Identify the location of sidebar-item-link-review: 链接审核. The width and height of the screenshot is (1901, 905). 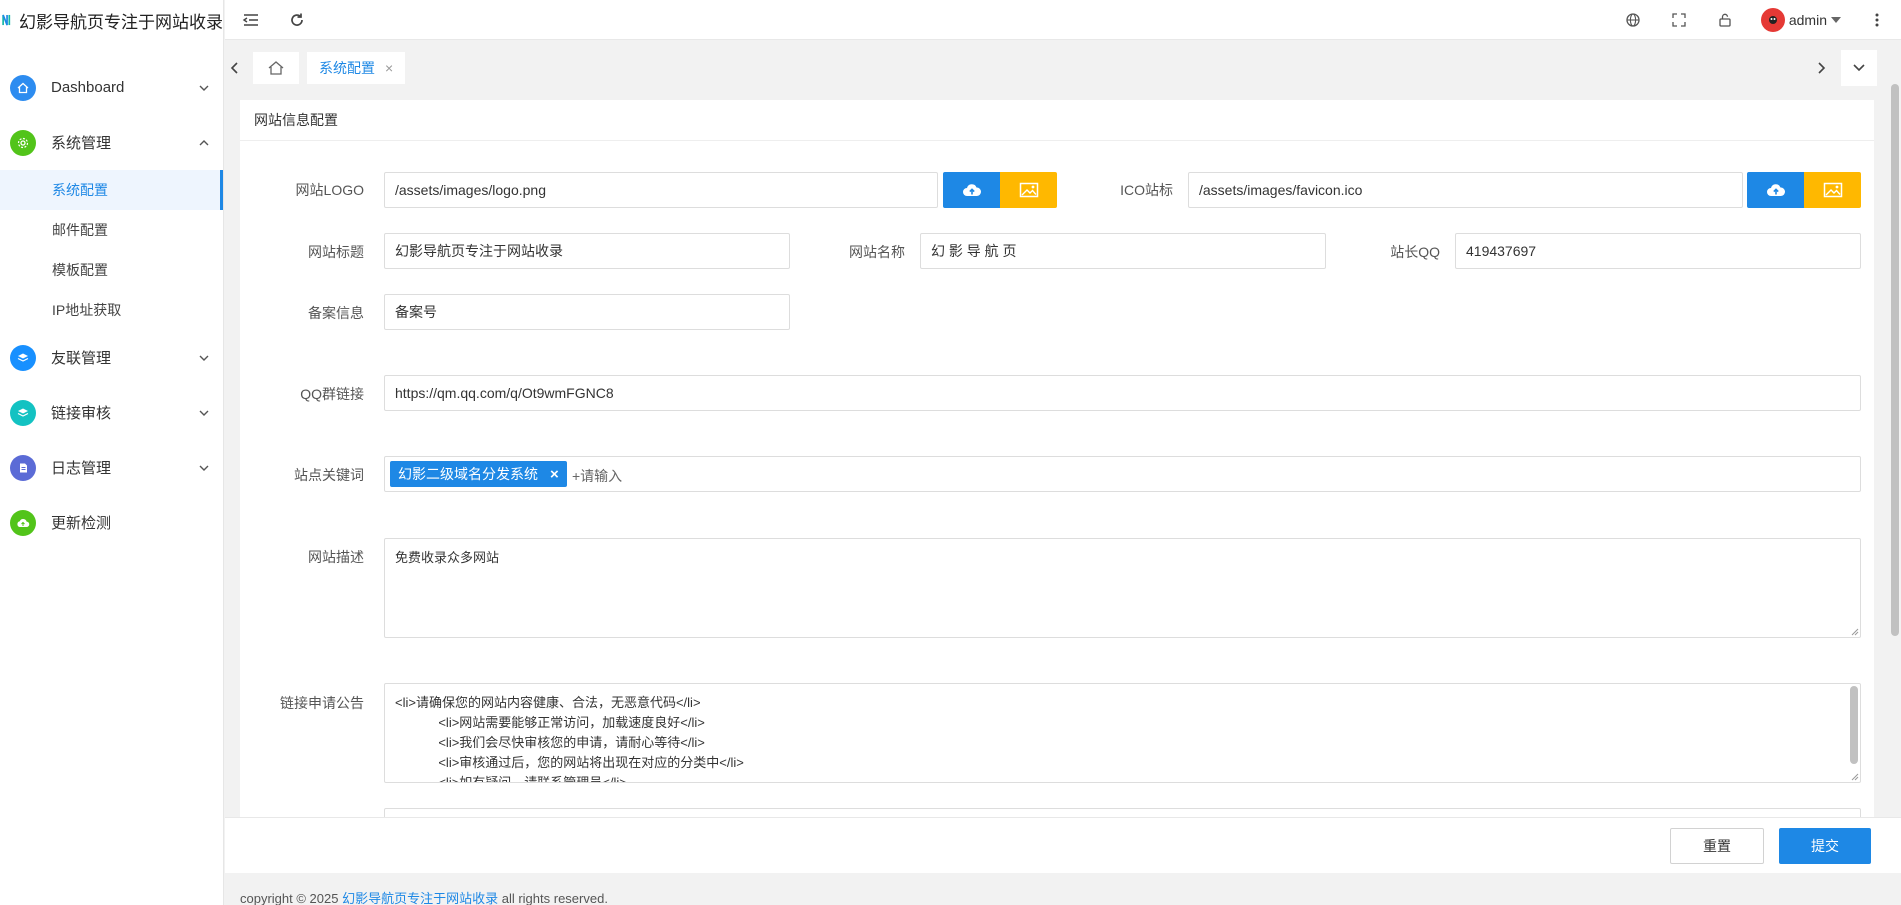
(111, 412).